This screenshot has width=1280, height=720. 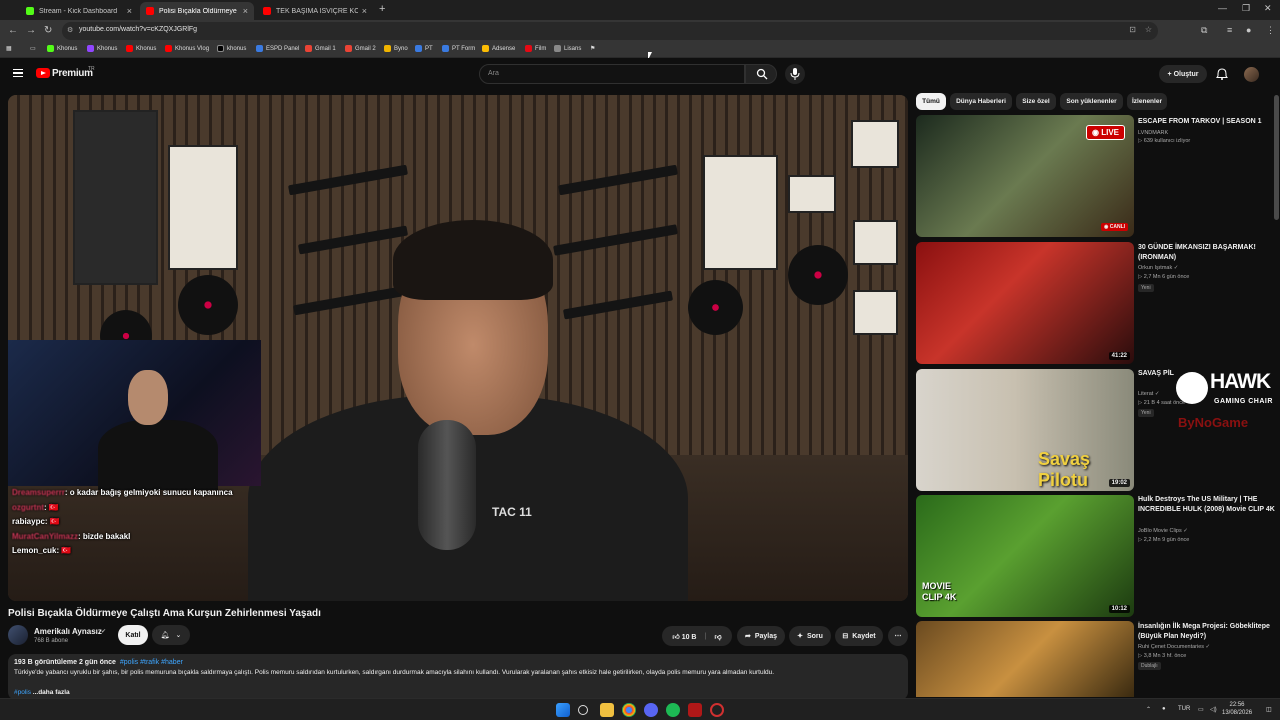 I want to click on share-button: ➦ Paylaş, so click(x=761, y=636).